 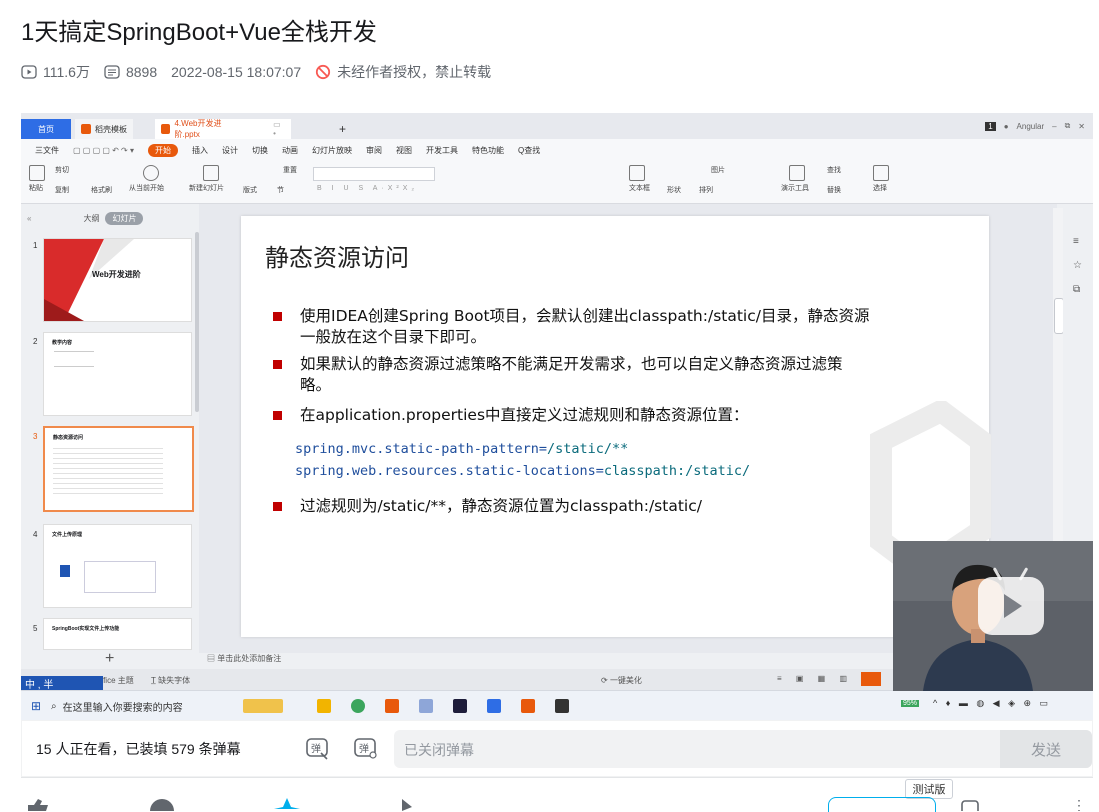 What do you see at coordinates (1077, 804) in the screenshot?
I see `more-icon: ⋮` at bounding box center [1077, 804].